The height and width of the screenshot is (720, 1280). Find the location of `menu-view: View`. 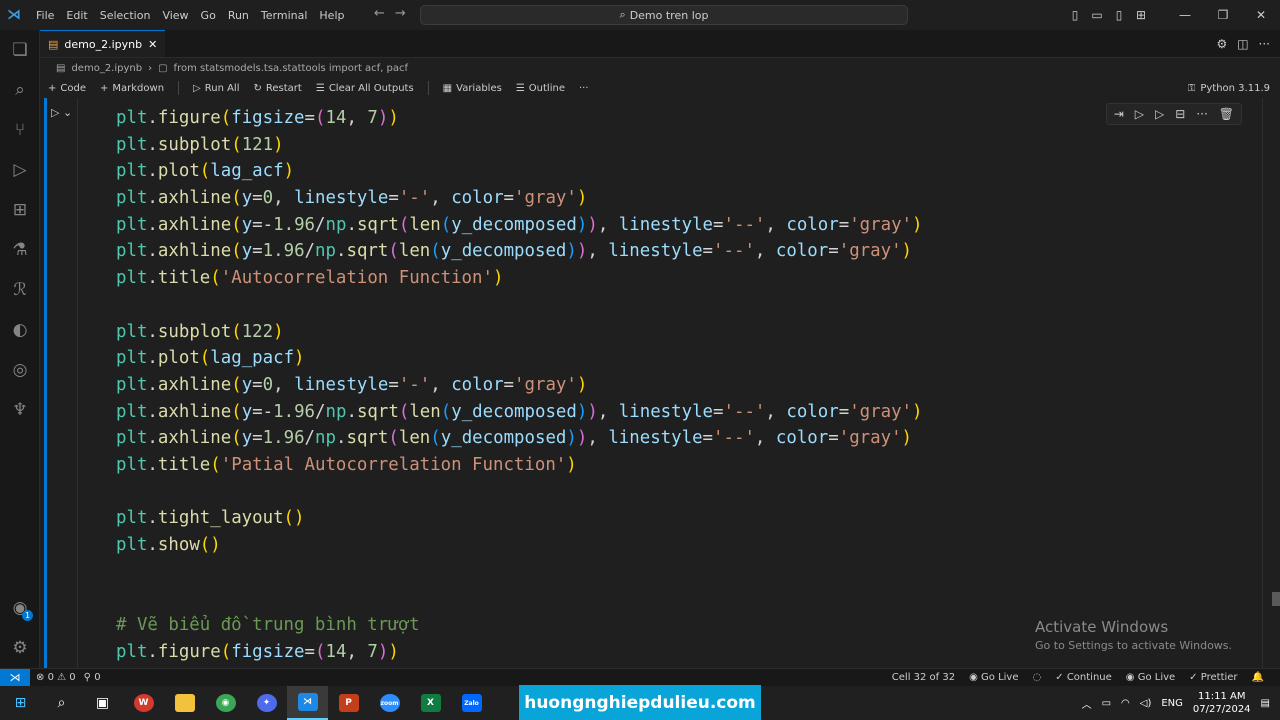

menu-view: View is located at coordinates (175, 15).